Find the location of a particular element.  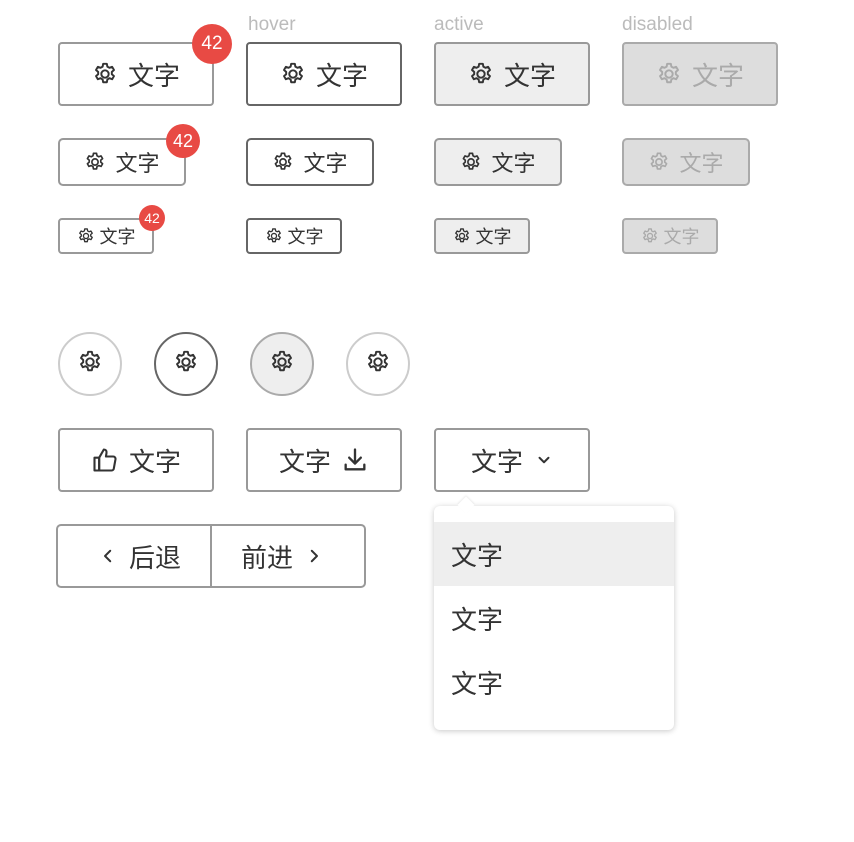

back-label: 后退 is located at coordinates (154, 558).